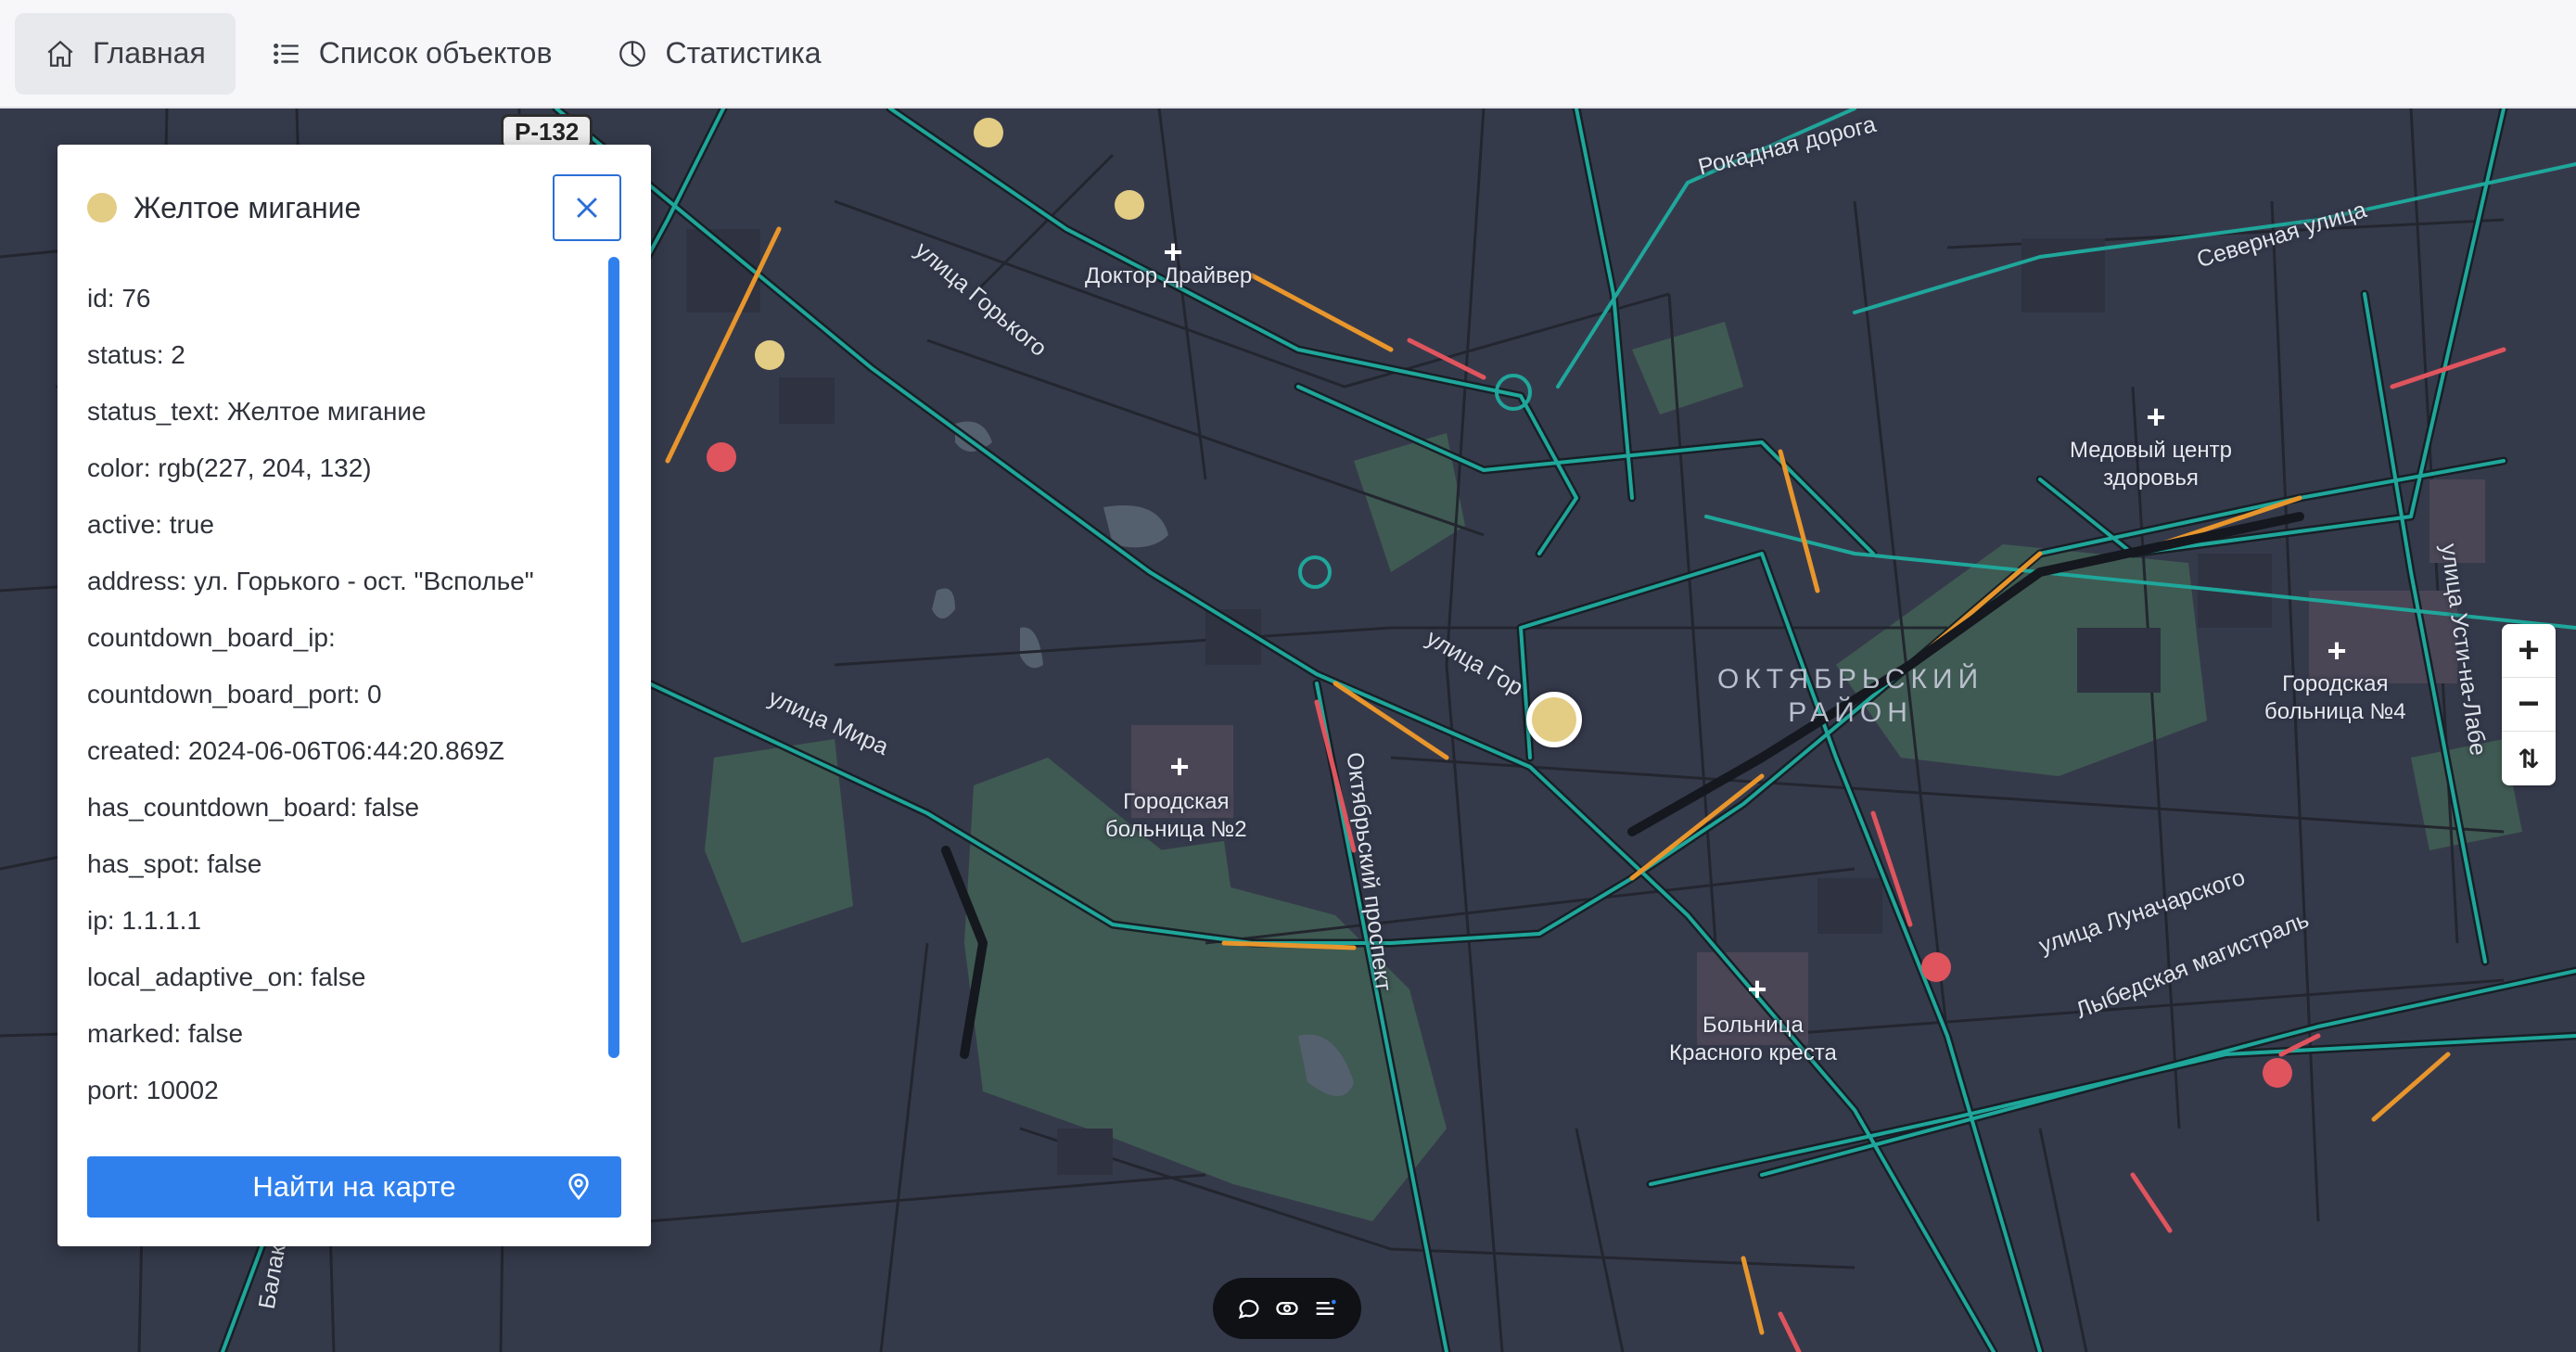  Describe the element at coordinates (175, 863) in the screenshot. I see `property-has-spot: has_spot: false` at that location.